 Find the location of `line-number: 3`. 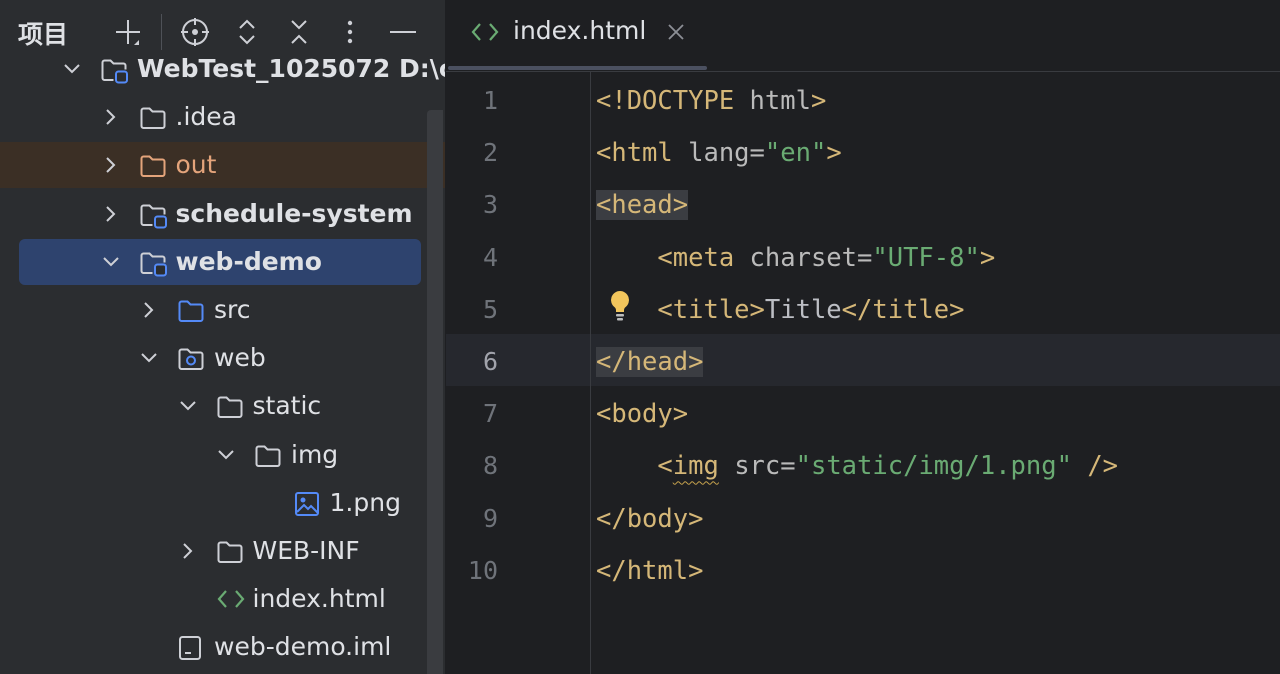

line-number: 3 is located at coordinates (490, 205).